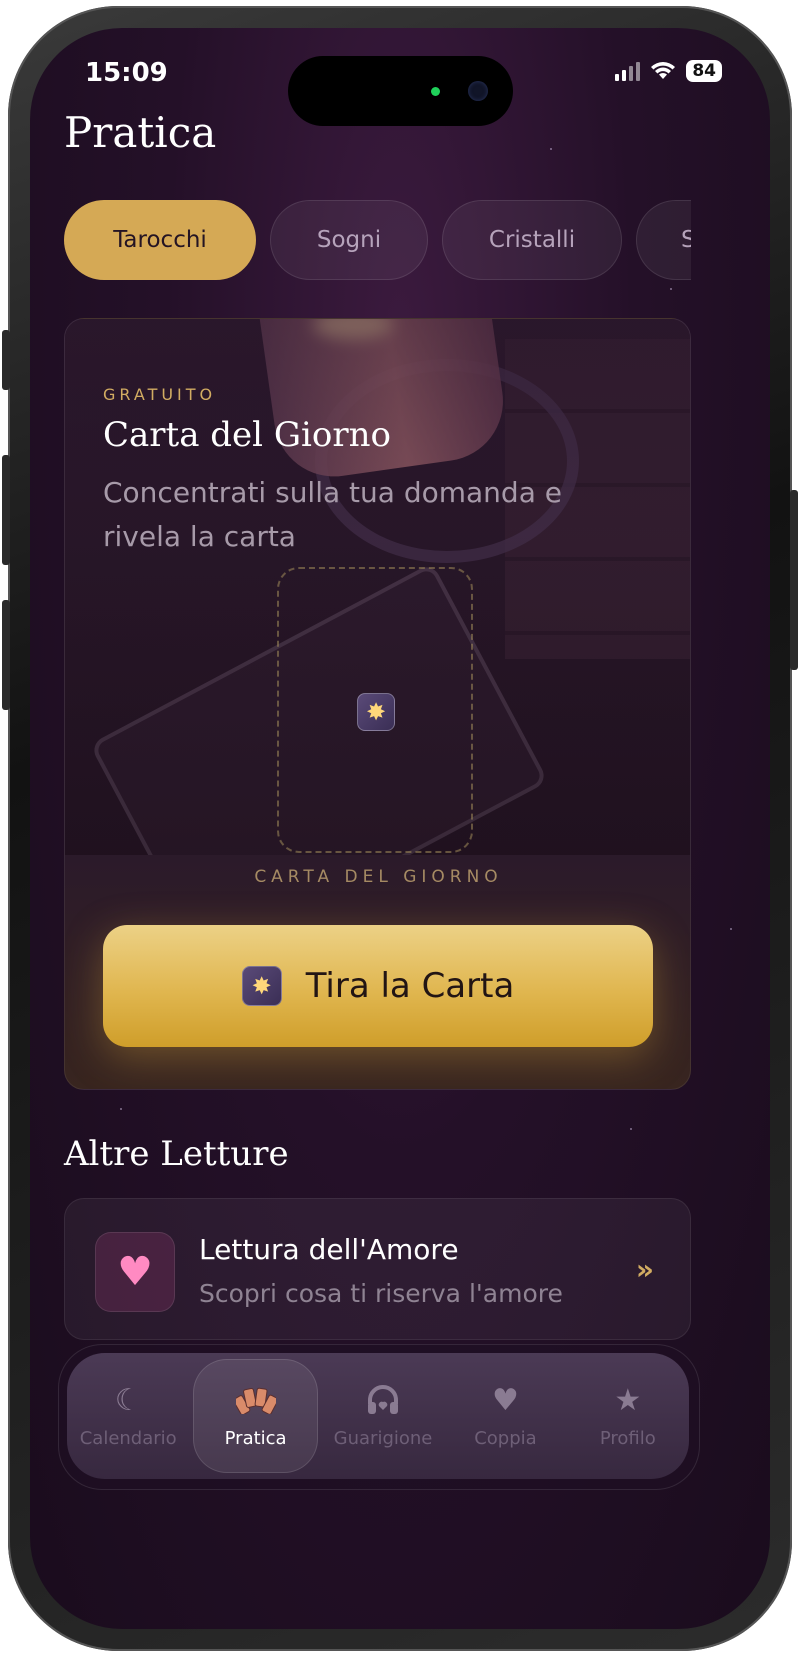 This screenshot has width=800, height=1657. I want to click on volume-up-button, so click(6, 510).